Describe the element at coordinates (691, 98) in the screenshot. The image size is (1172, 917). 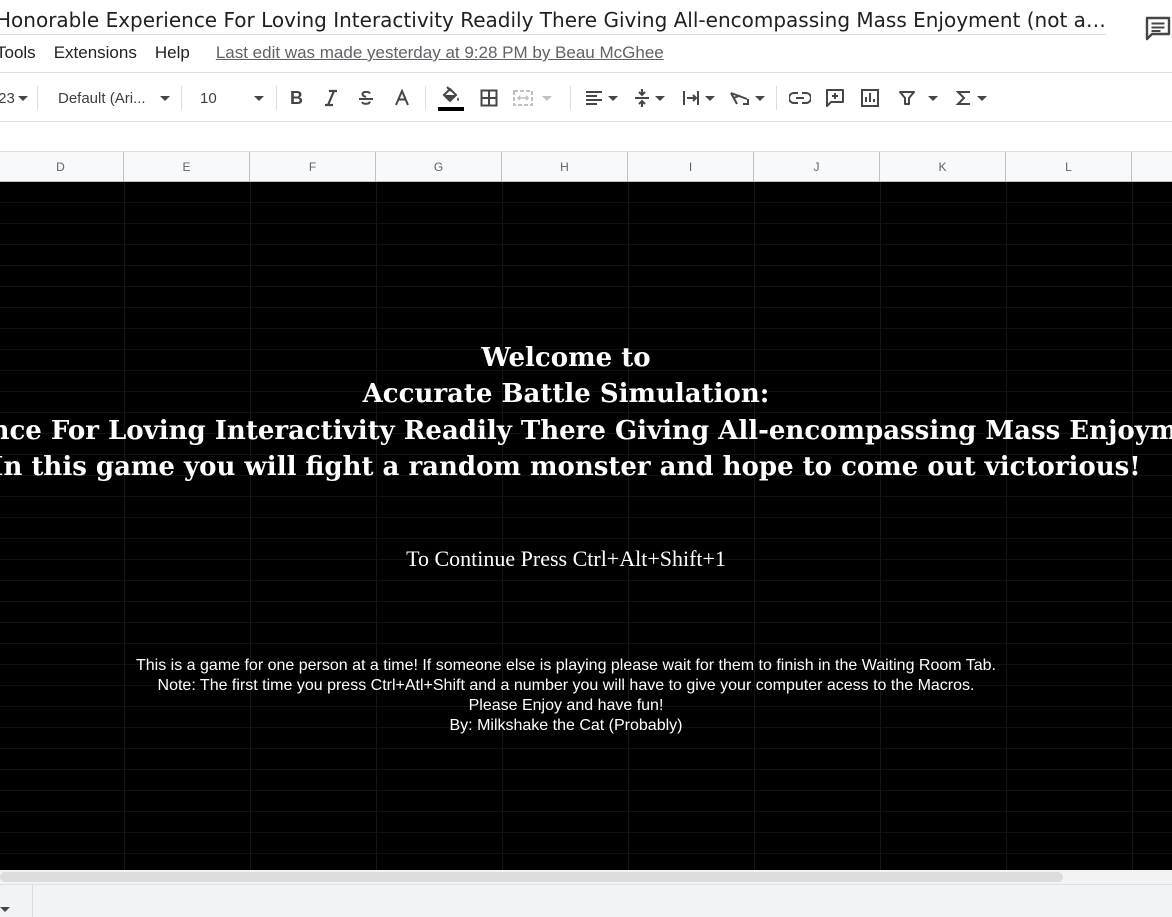
I see `text-wrap-icon` at that location.